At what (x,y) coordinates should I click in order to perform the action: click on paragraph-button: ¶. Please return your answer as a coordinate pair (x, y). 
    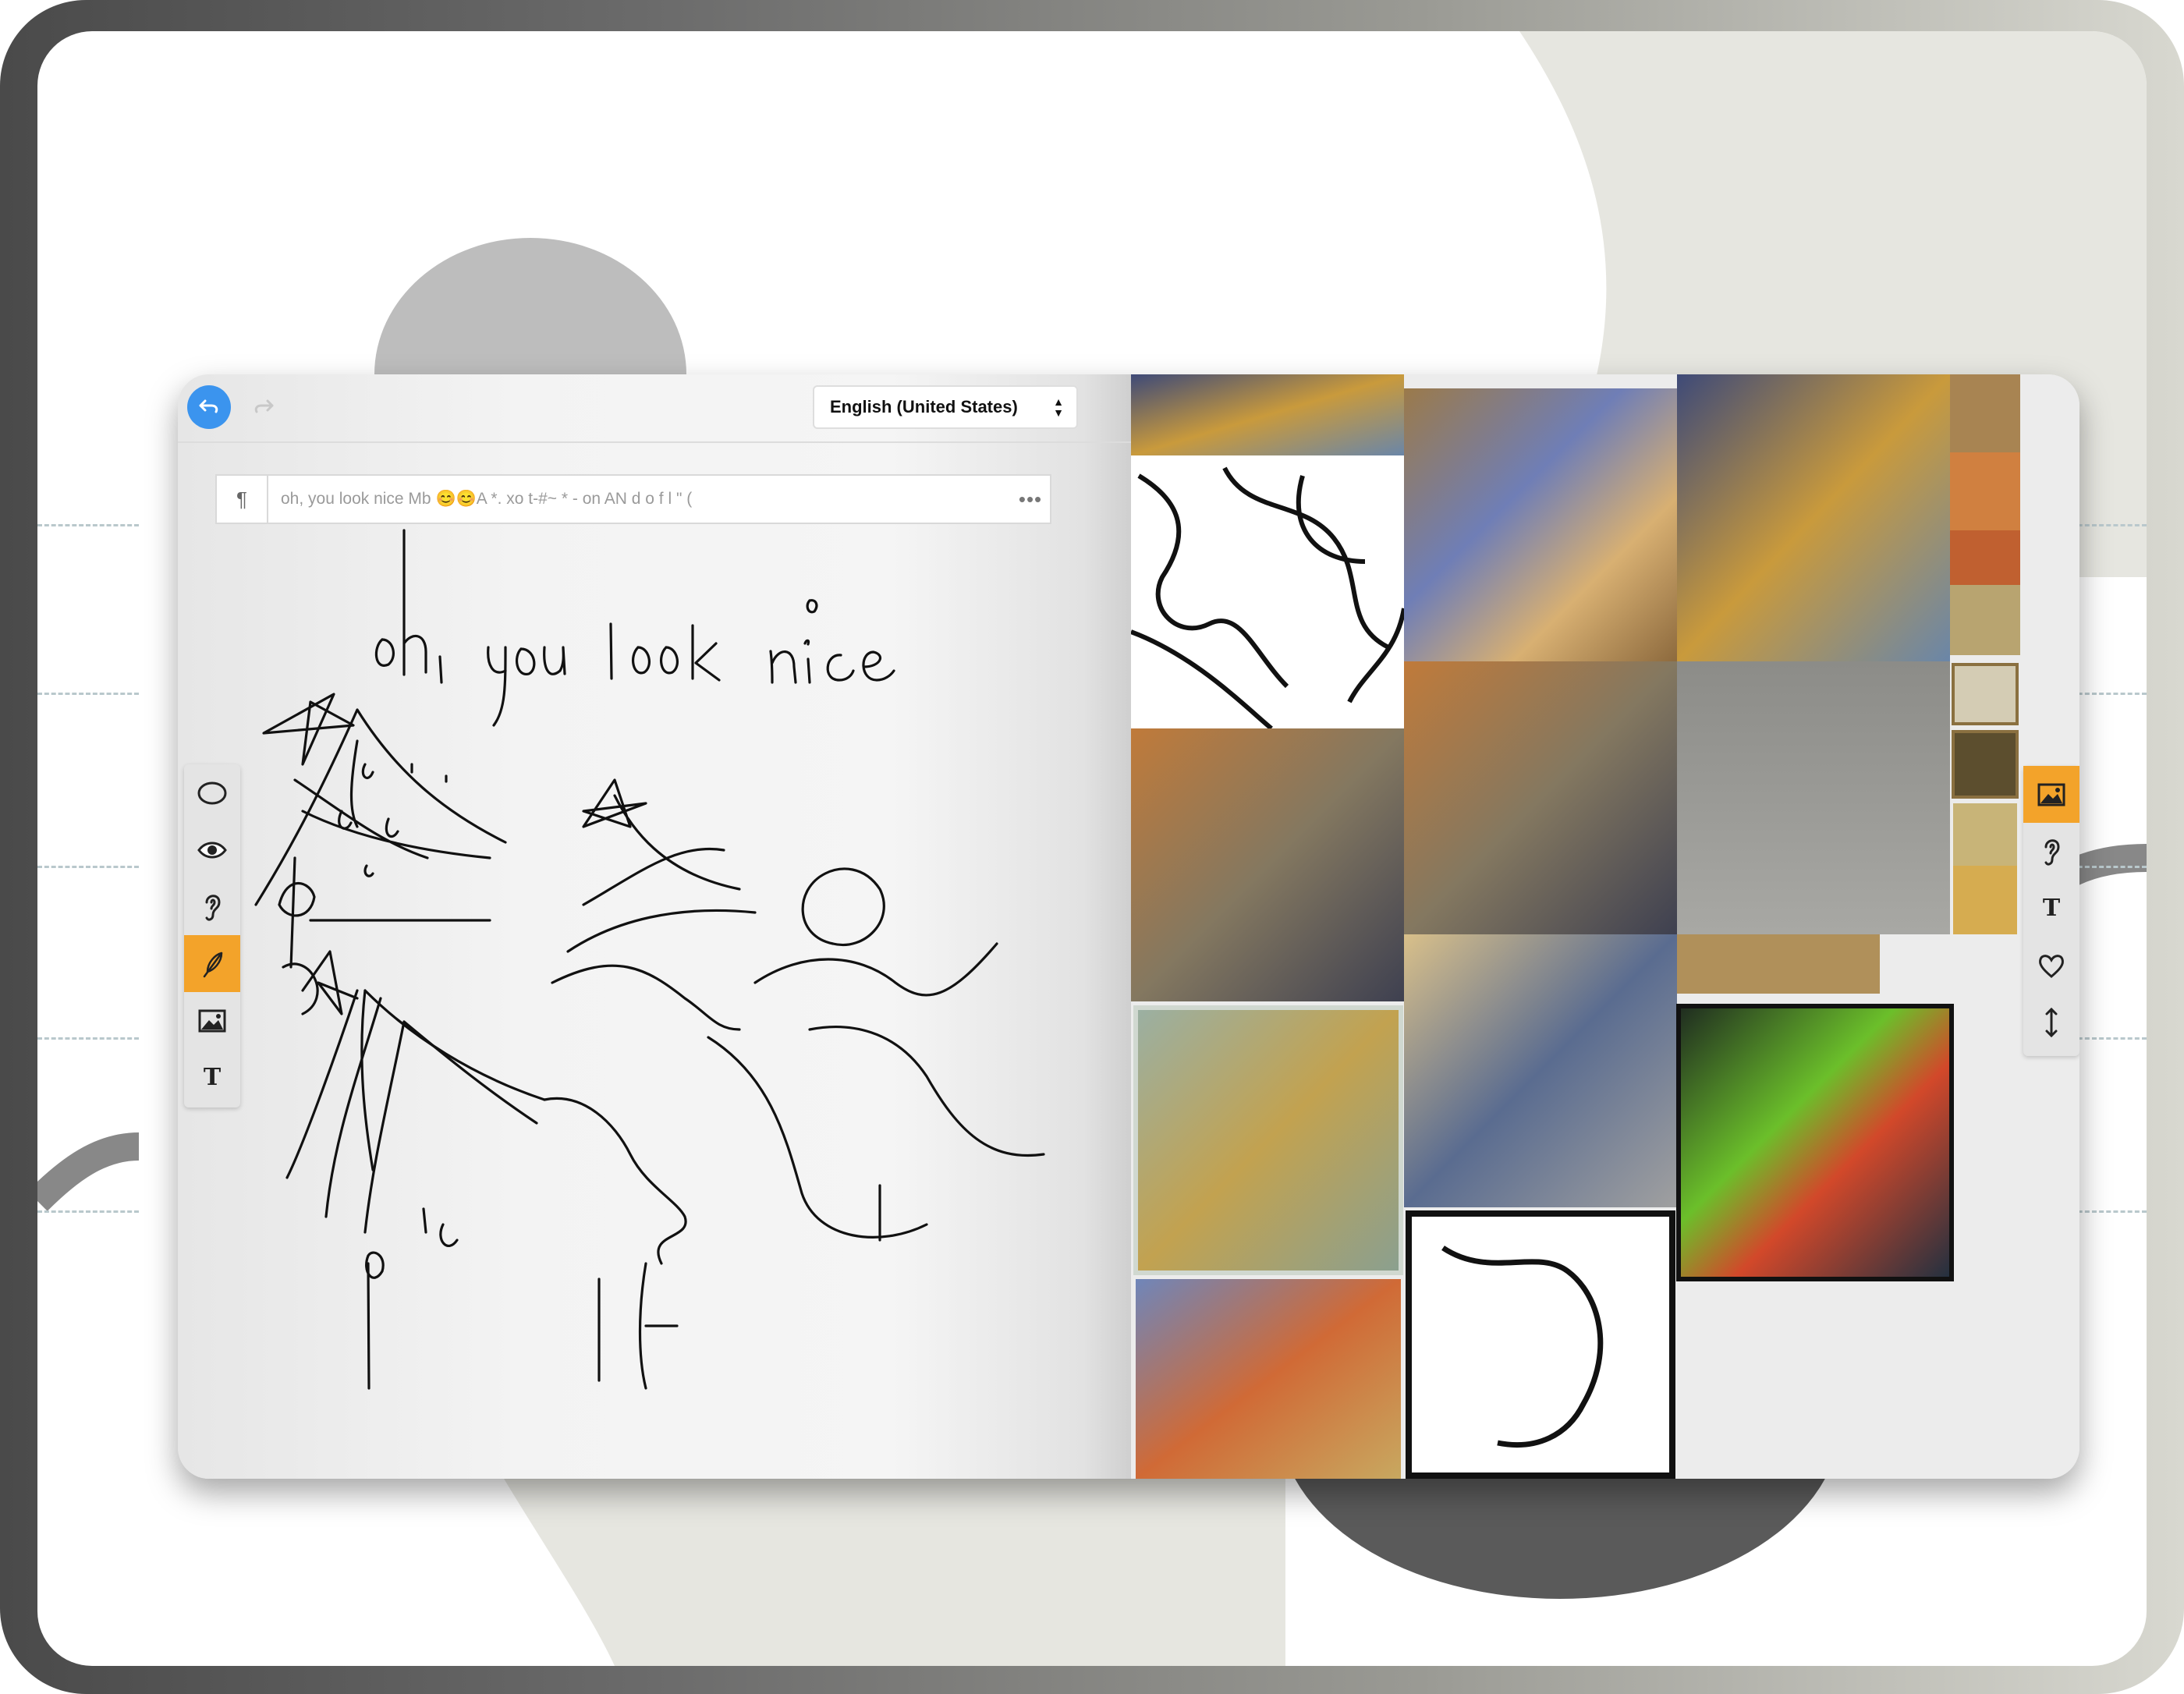
    Looking at the image, I should click on (243, 499).